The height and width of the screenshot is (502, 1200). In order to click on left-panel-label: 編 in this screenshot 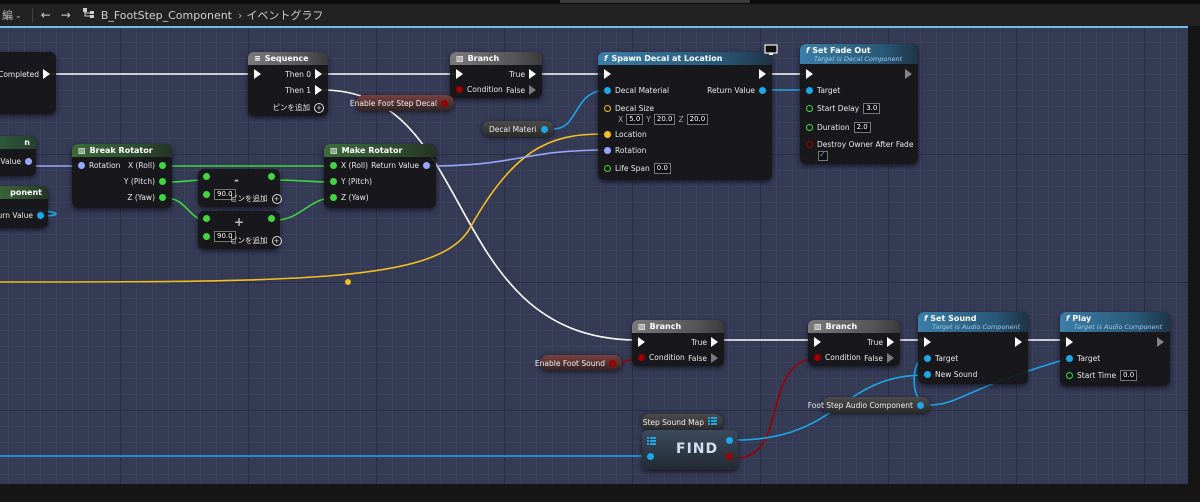, I will do `click(7, 15)`.